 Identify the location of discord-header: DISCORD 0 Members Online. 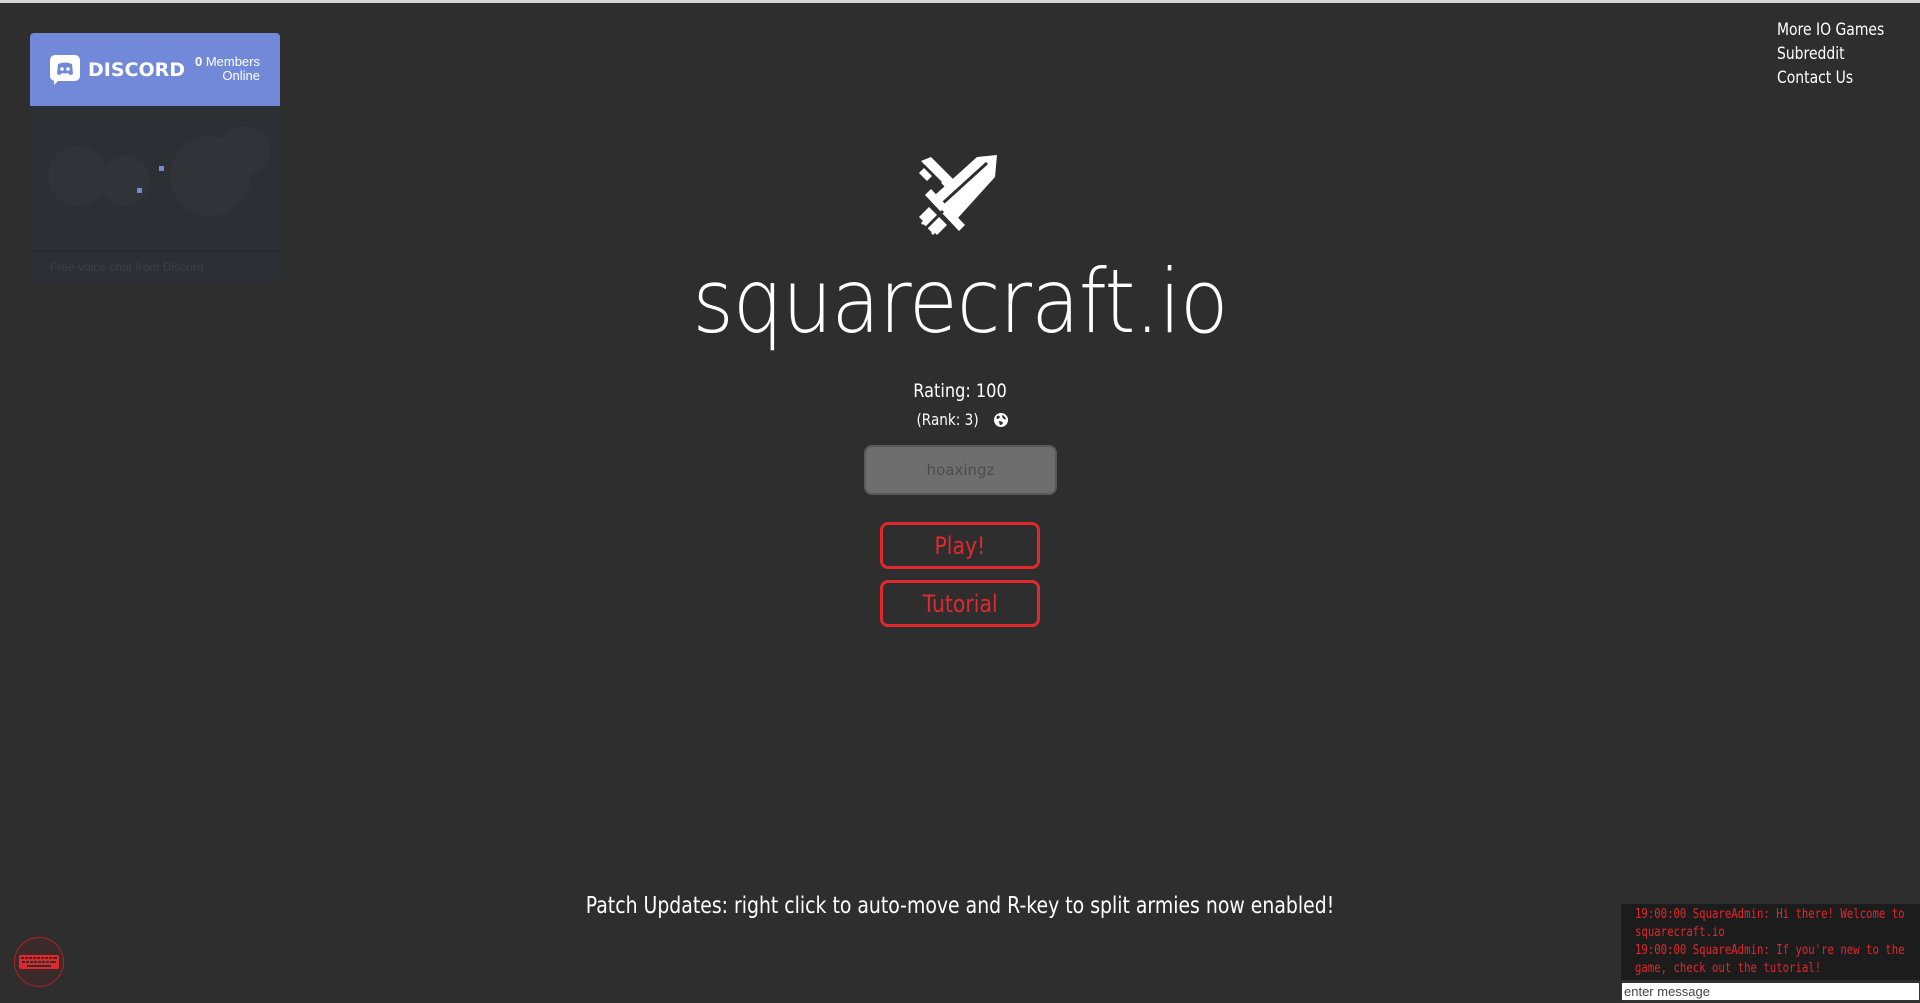
(155, 69).